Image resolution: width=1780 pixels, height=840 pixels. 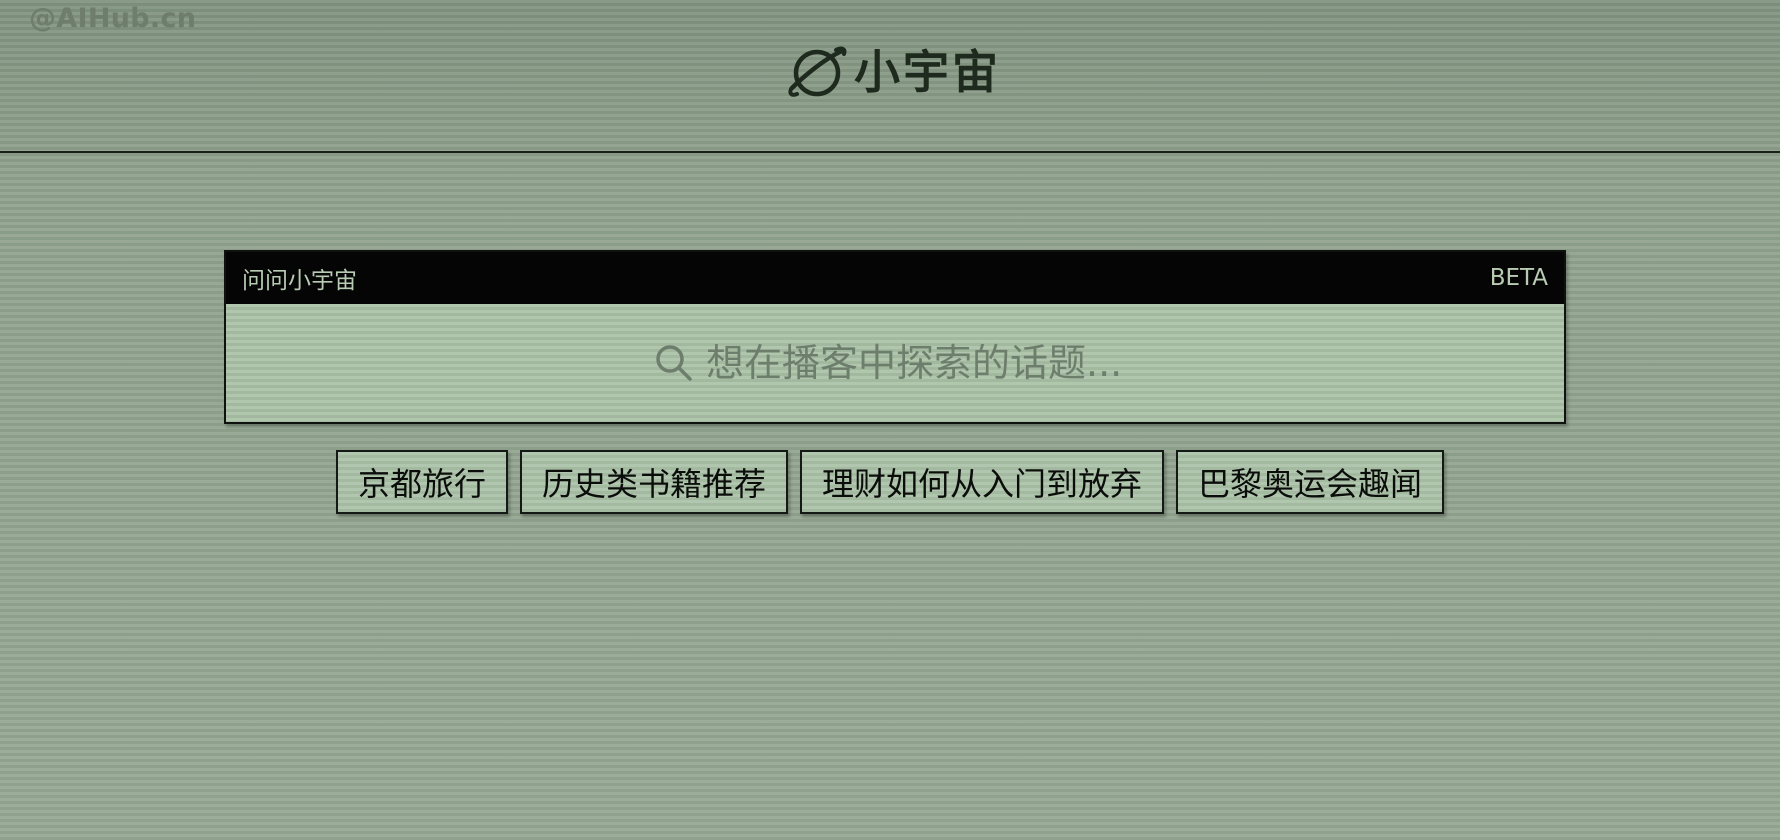 What do you see at coordinates (927, 72) in the screenshot?
I see `brand-name: 小宇宙` at bounding box center [927, 72].